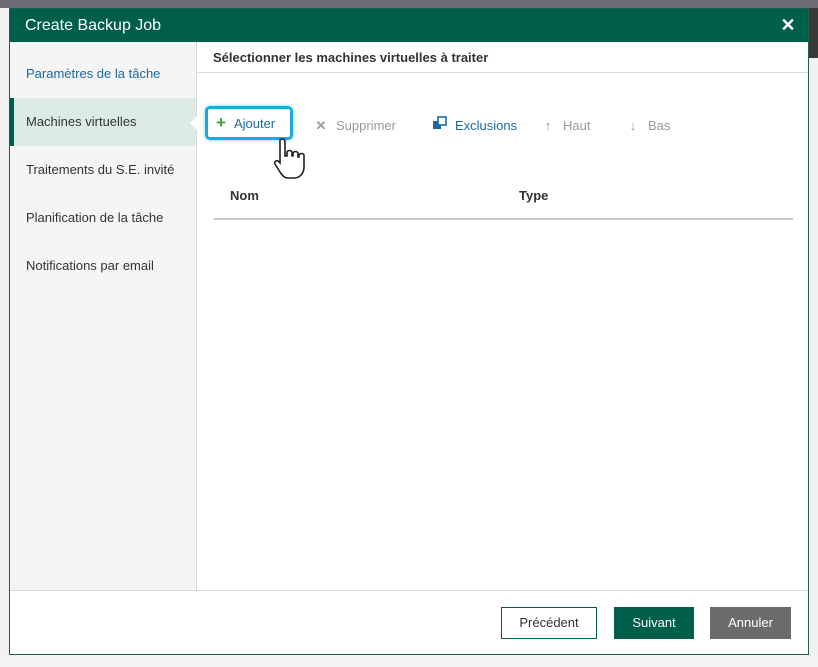  Describe the element at coordinates (221, 122) in the screenshot. I see `plus-icon: +` at that location.